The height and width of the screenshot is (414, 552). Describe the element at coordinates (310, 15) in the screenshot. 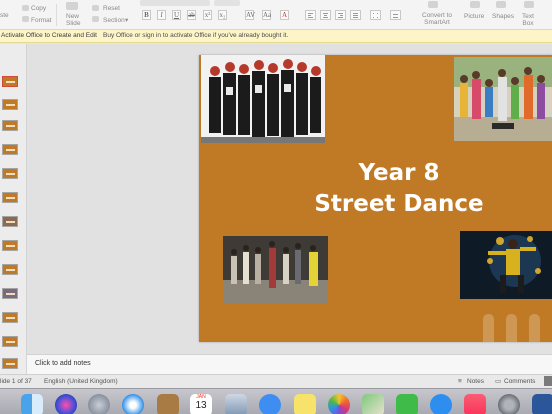

I see `align-left-button` at that location.